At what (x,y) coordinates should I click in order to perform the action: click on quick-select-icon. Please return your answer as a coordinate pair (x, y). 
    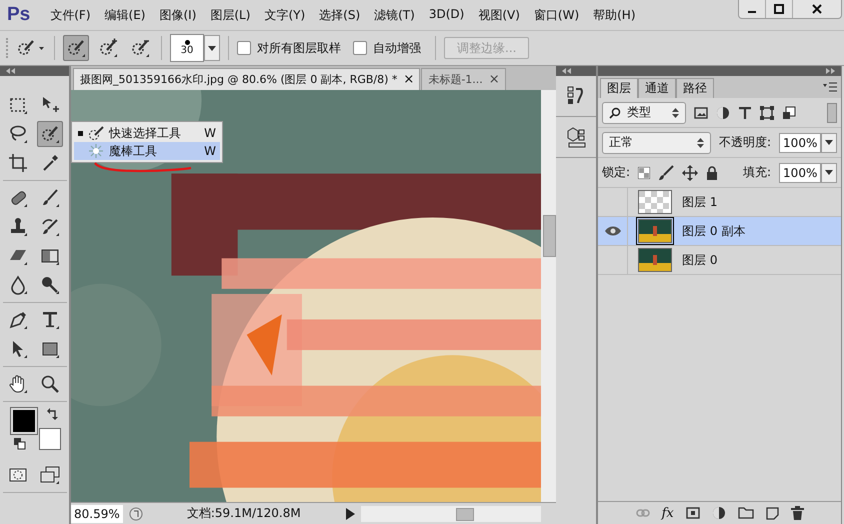
    Looking at the image, I should click on (96, 133).